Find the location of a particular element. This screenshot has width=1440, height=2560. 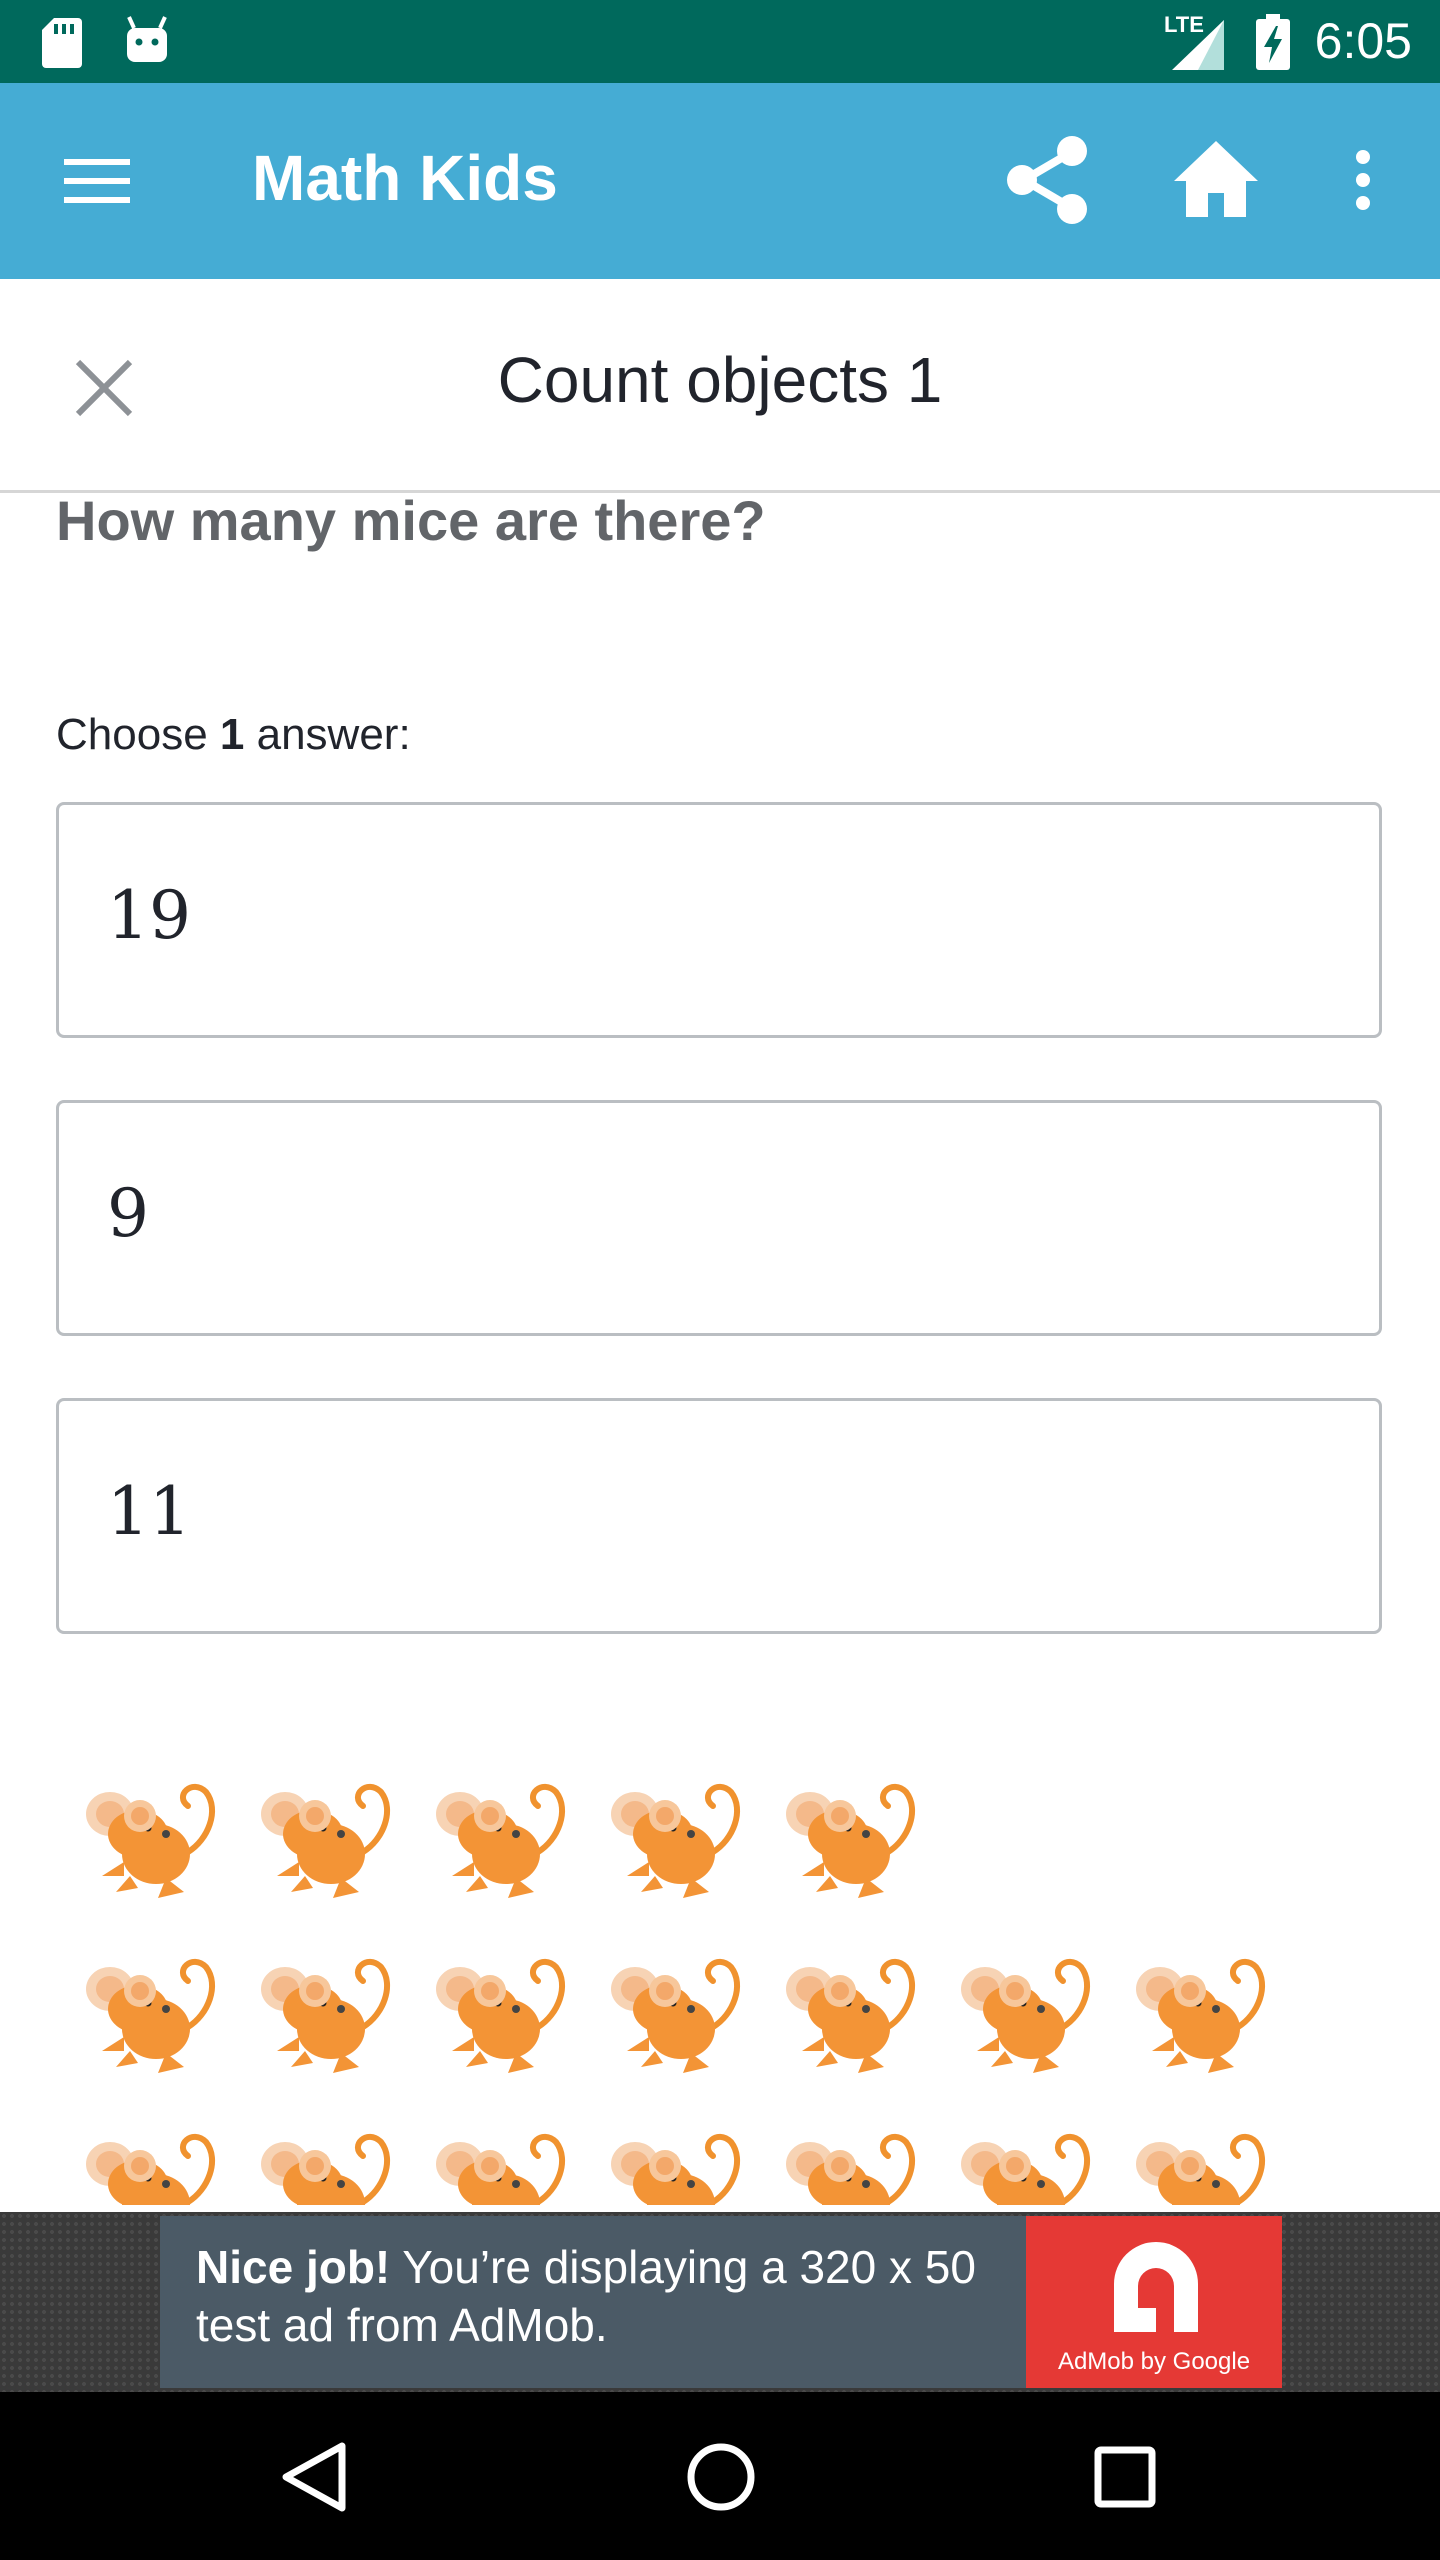

answer-option: 19 is located at coordinates (719, 920).